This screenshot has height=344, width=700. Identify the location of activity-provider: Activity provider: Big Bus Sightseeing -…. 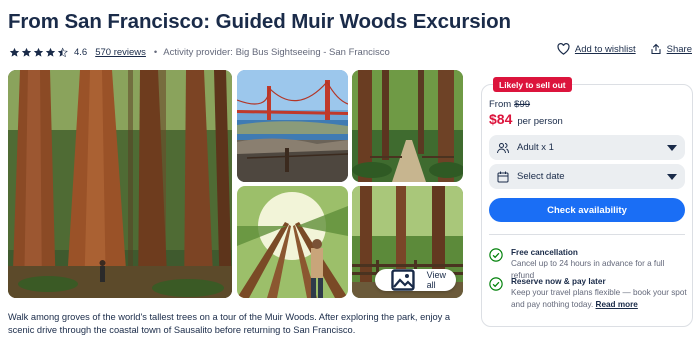
(276, 52).